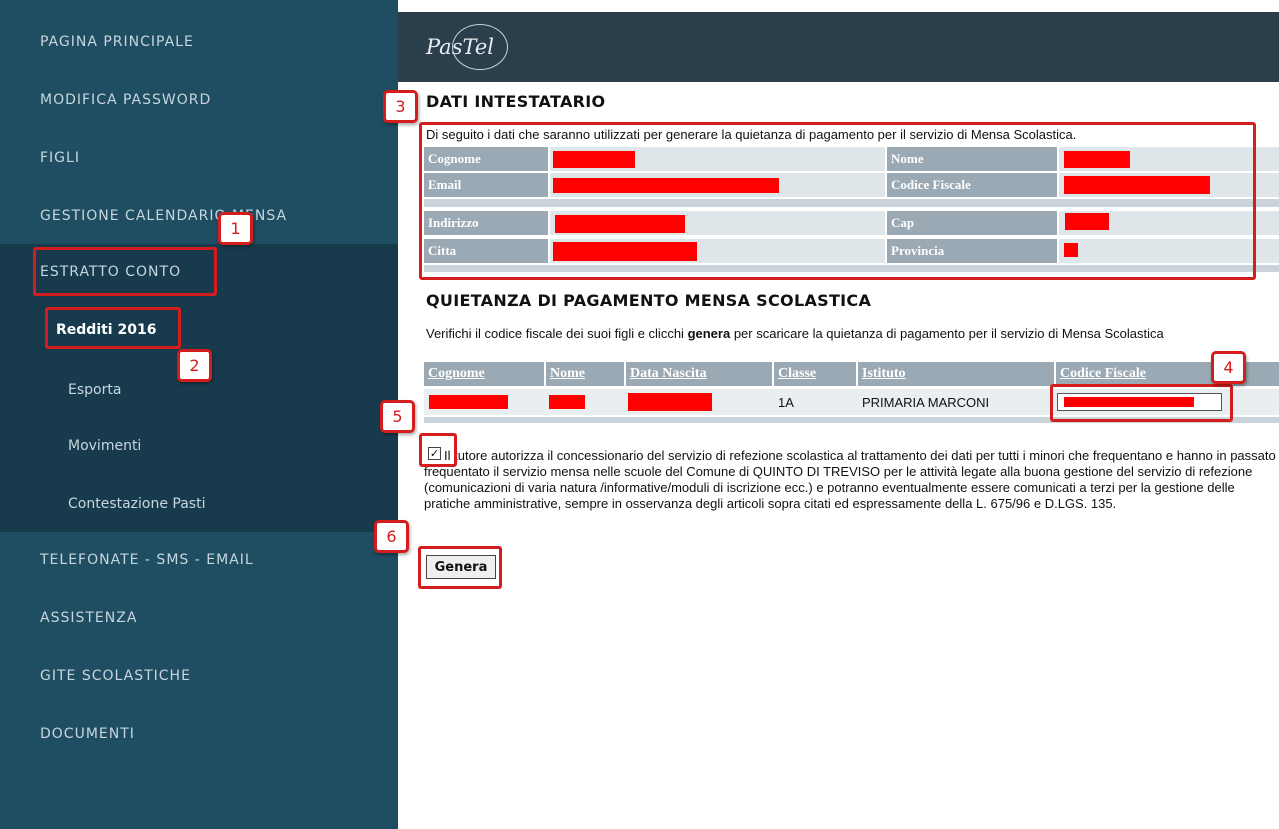  What do you see at coordinates (194, 365) in the screenshot?
I see `callout-badge-2: 2` at bounding box center [194, 365].